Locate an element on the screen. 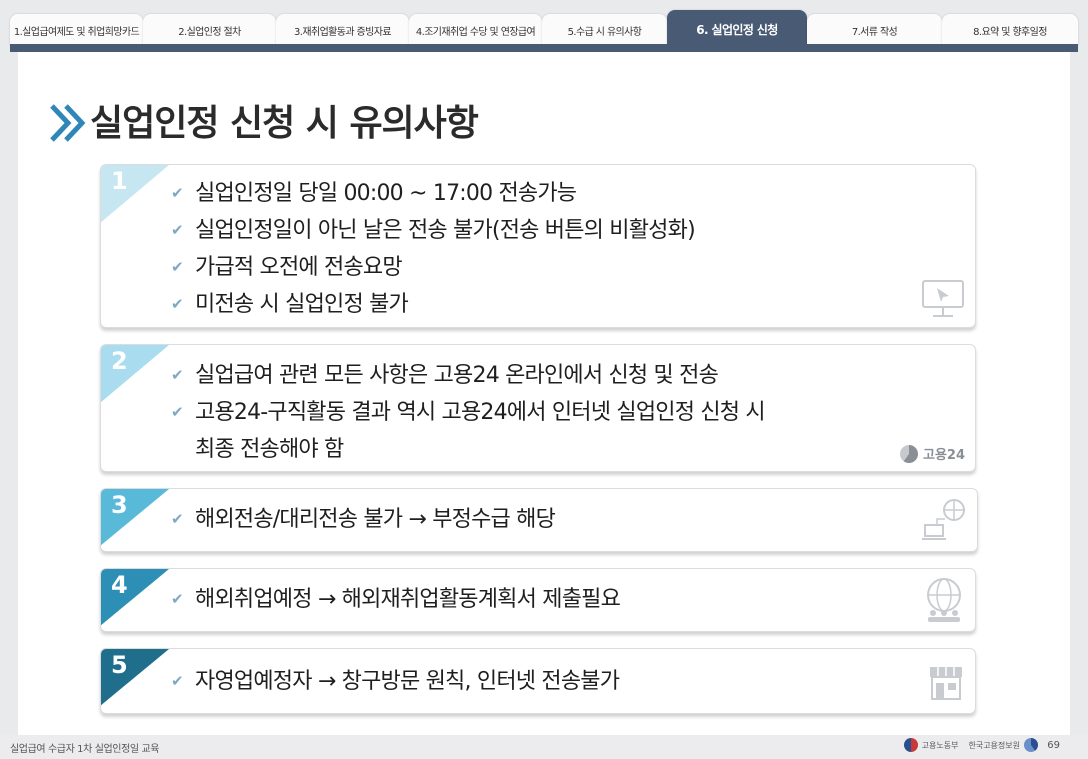 The width and height of the screenshot is (1088, 759). agency-logo-icon is located at coordinates (1031, 745).